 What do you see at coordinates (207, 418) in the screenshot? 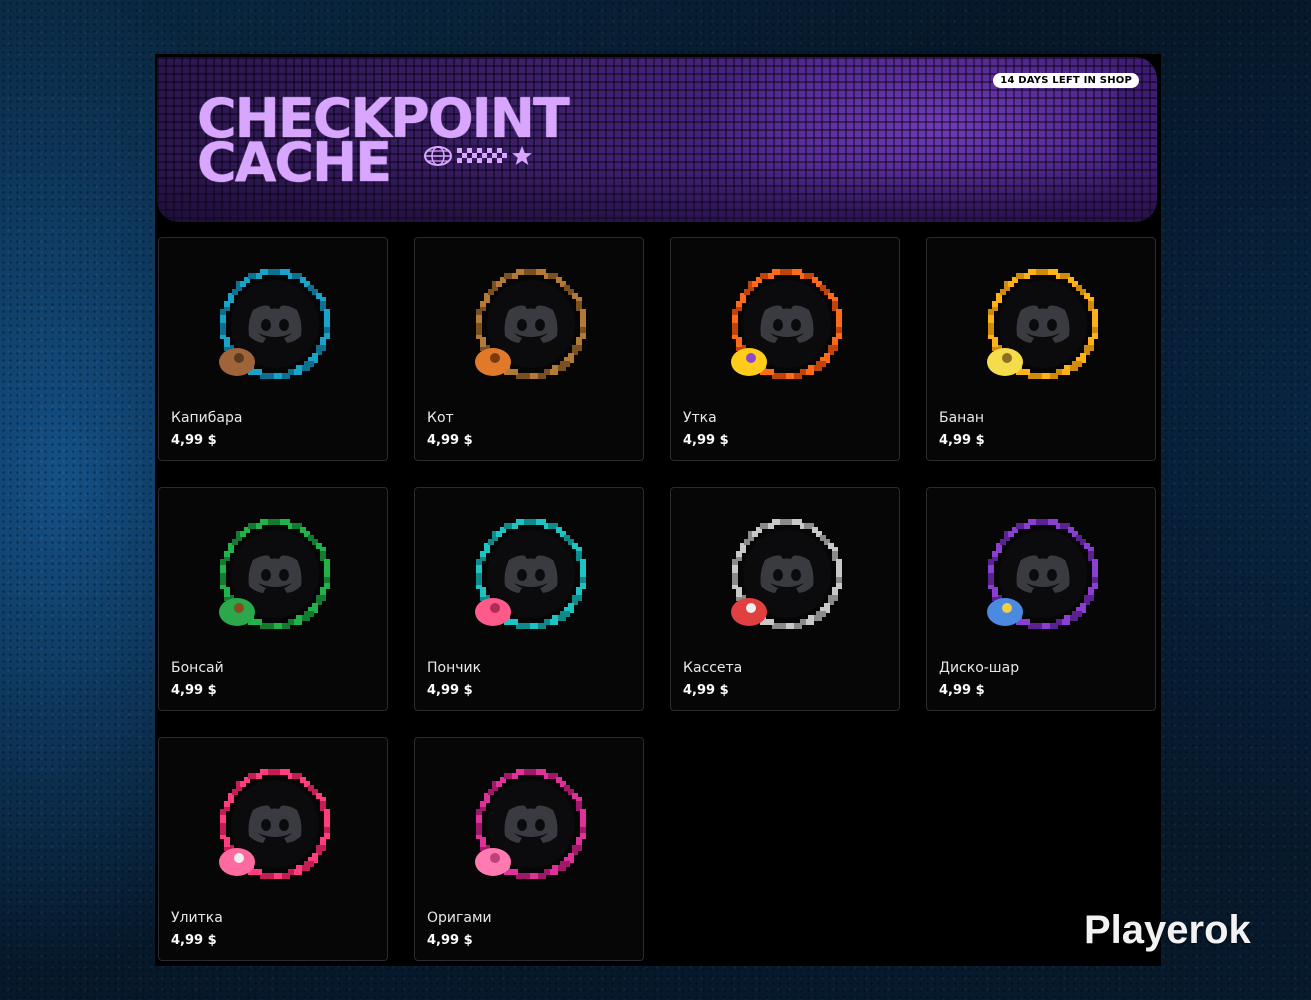
I see `item-name: Капибара` at bounding box center [207, 418].